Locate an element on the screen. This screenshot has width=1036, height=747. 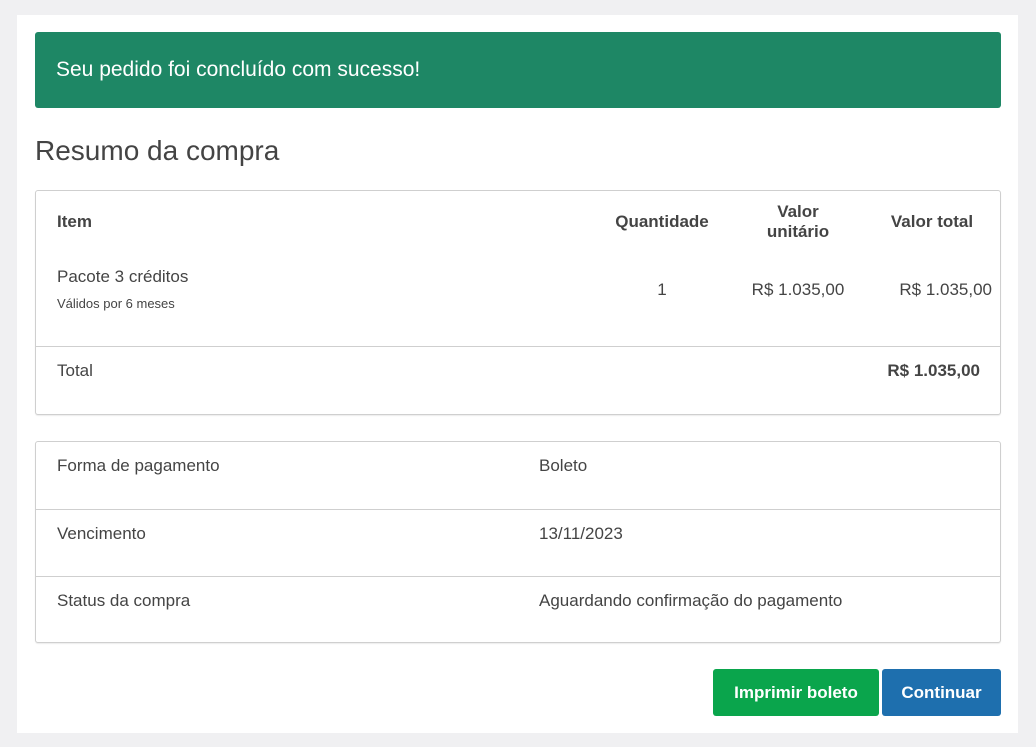
page-title: Resumo da compra is located at coordinates (157, 150).